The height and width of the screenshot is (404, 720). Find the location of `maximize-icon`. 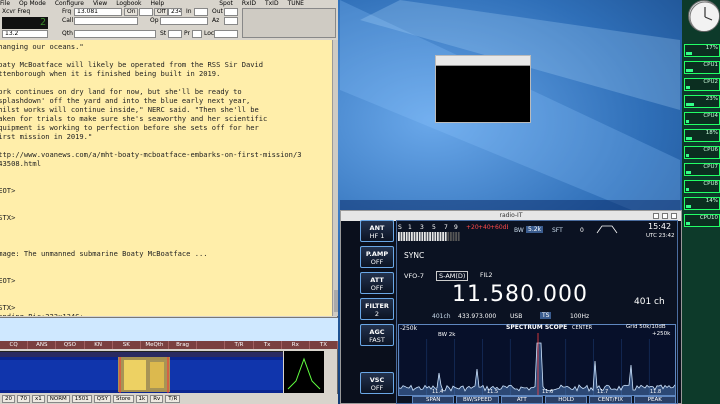

maximize-icon is located at coordinates (665, 216).